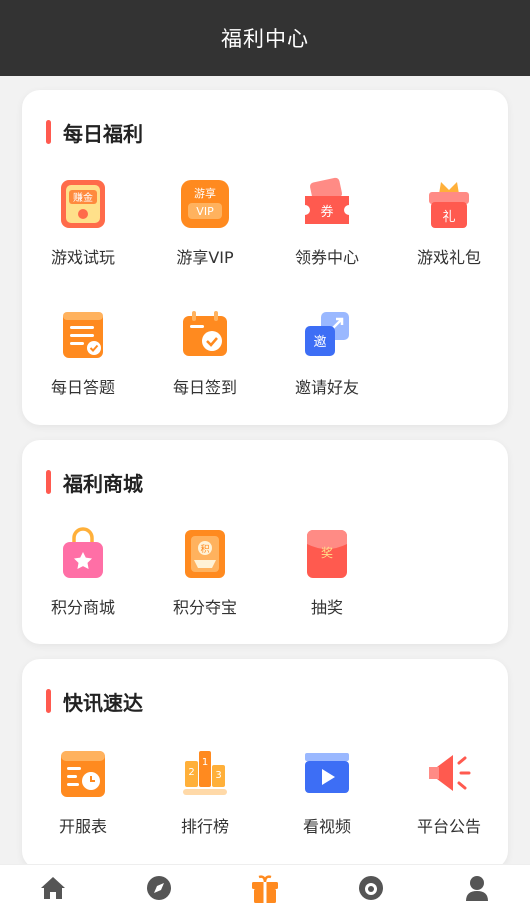  What do you see at coordinates (448, 826) in the screenshot?
I see `item-label: 平台公告` at bounding box center [448, 826].